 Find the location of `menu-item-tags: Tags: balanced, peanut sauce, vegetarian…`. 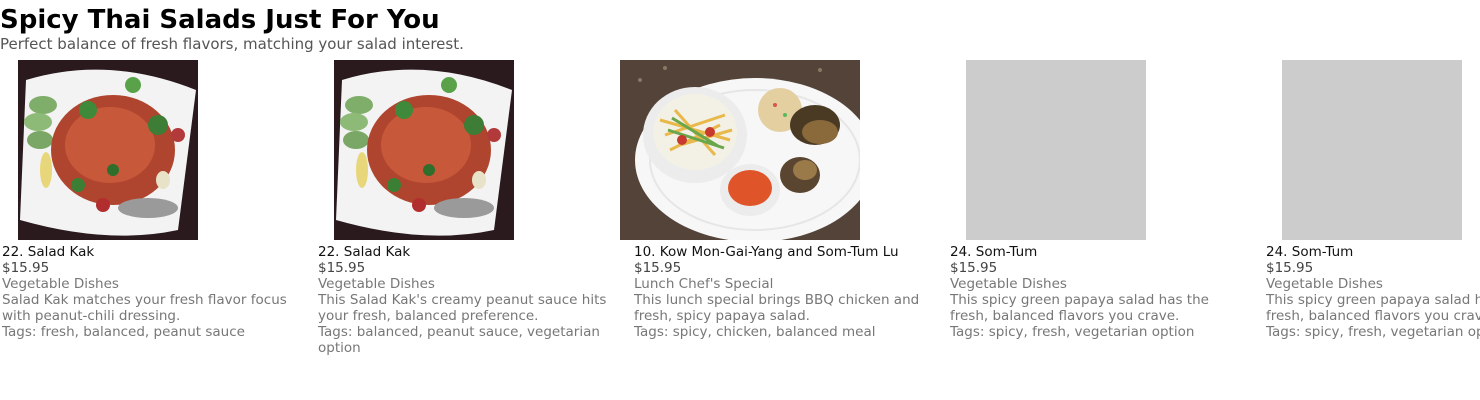

menu-item-tags: Tags: balanced, peanut sauce, vegetarian… is located at coordinates (459, 340).